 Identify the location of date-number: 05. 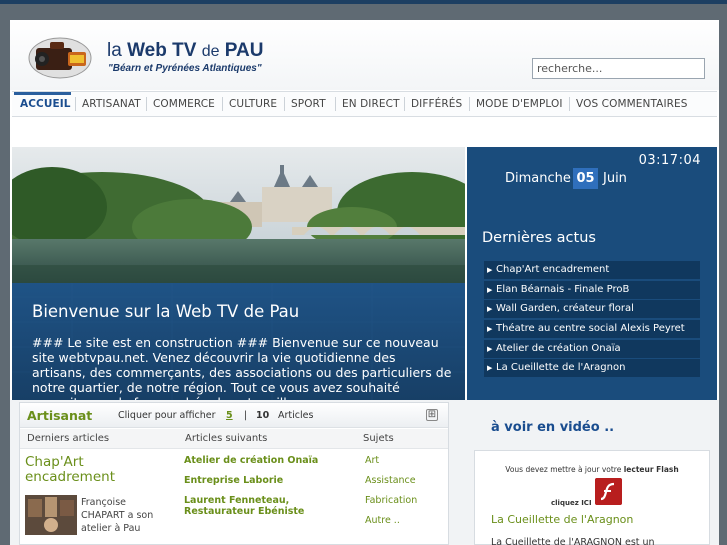
(585, 178).